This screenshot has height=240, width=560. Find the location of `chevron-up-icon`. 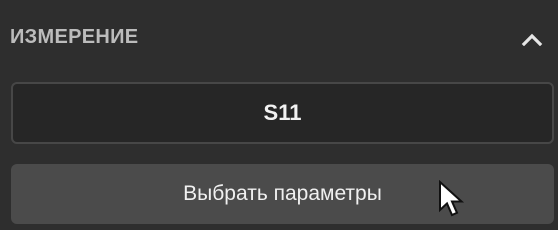

chevron-up-icon is located at coordinates (532, 39).